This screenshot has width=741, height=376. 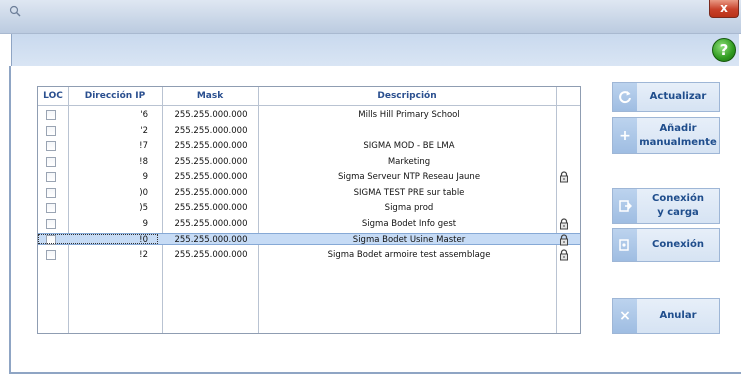 What do you see at coordinates (625, 316) in the screenshot?
I see `close-icon: ×` at bounding box center [625, 316].